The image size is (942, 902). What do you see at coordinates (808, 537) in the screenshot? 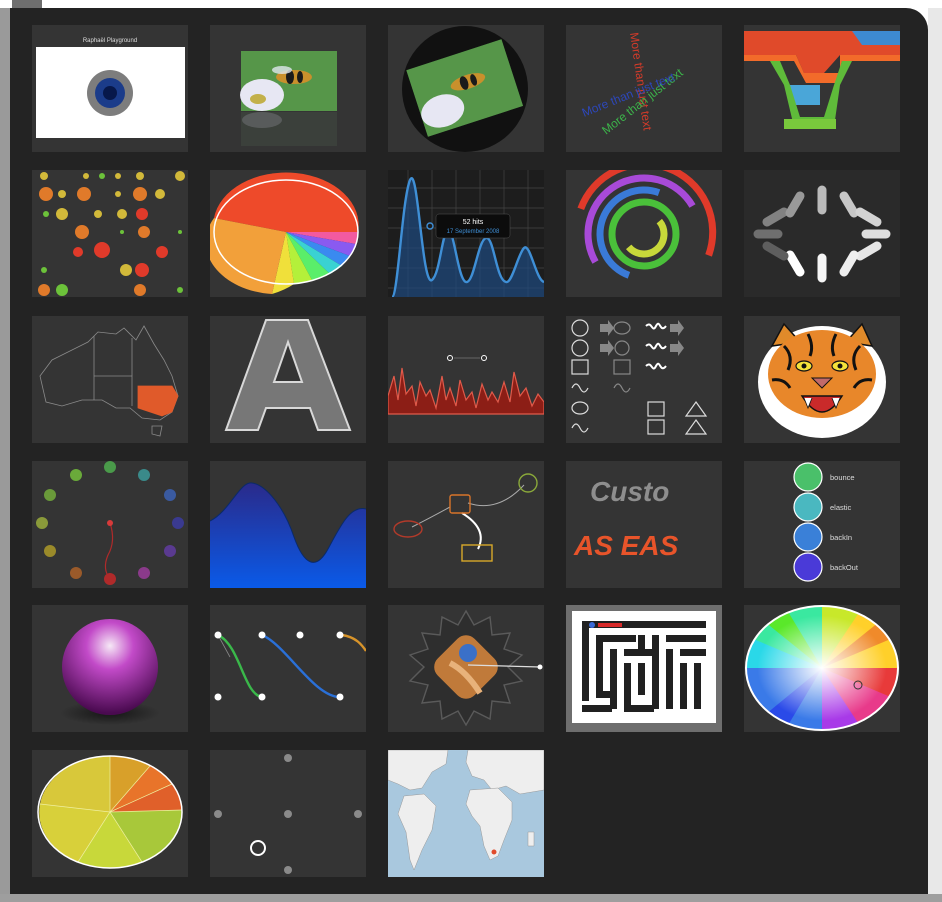
I see `easing-option-backin` at bounding box center [808, 537].